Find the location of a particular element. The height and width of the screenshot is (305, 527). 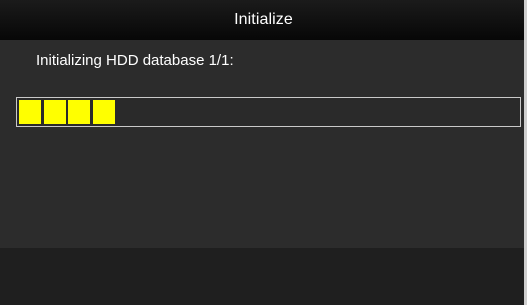

dialog-titlebar: Initialize is located at coordinates (263, 20).